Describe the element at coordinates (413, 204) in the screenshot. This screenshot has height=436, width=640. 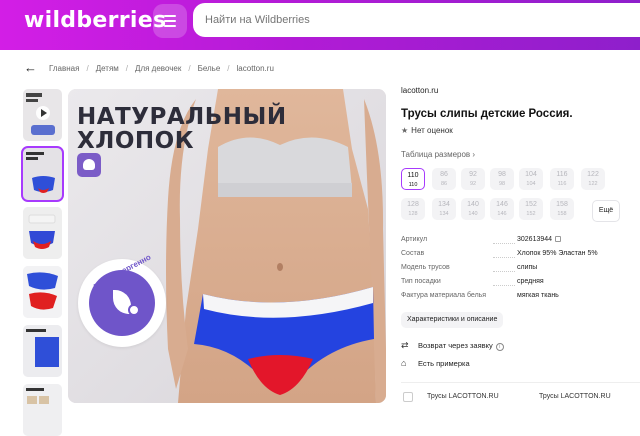
I see `size-value: 128` at that location.